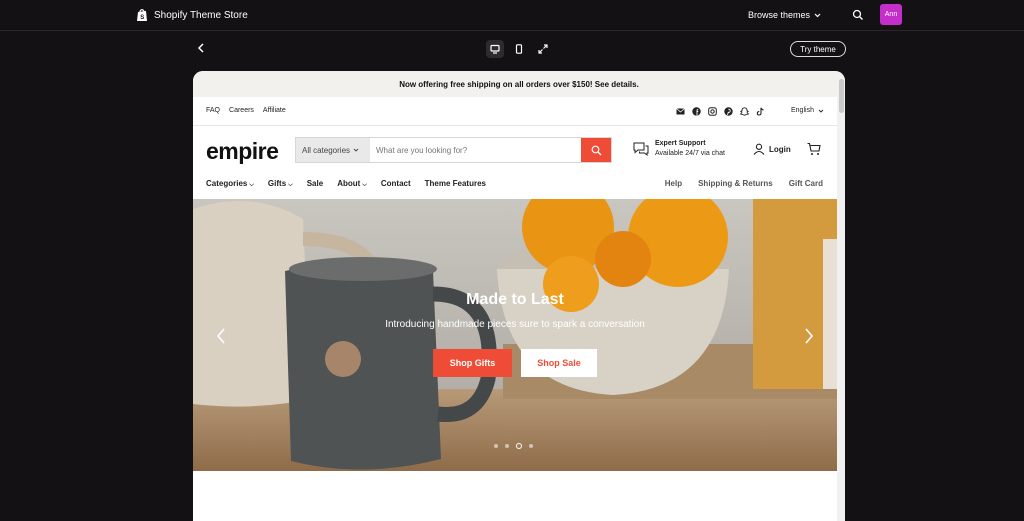  What do you see at coordinates (515, 496) in the screenshot?
I see `content-below-hero` at bounding box center [515, 496].